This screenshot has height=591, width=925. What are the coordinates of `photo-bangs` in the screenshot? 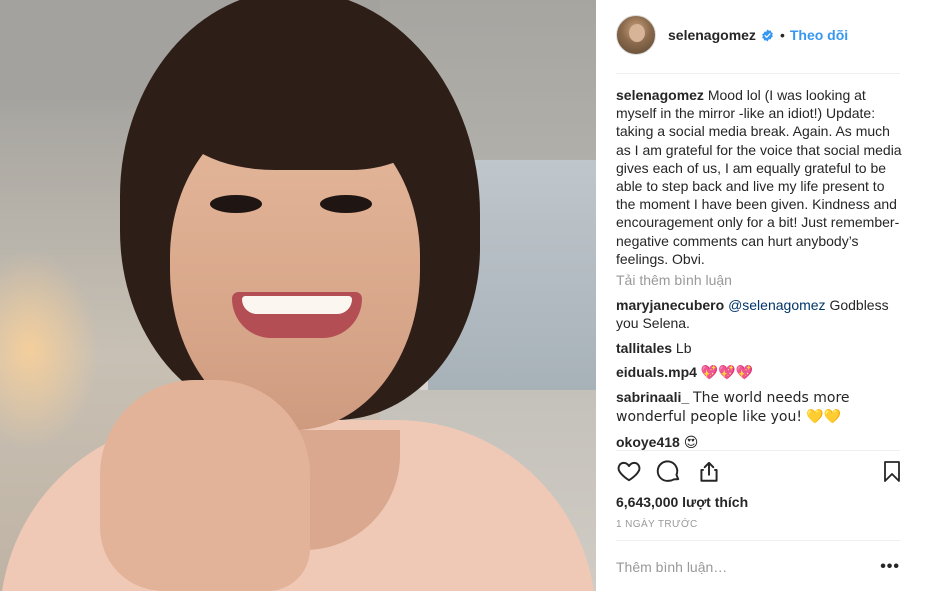 It's located at (300, 105).